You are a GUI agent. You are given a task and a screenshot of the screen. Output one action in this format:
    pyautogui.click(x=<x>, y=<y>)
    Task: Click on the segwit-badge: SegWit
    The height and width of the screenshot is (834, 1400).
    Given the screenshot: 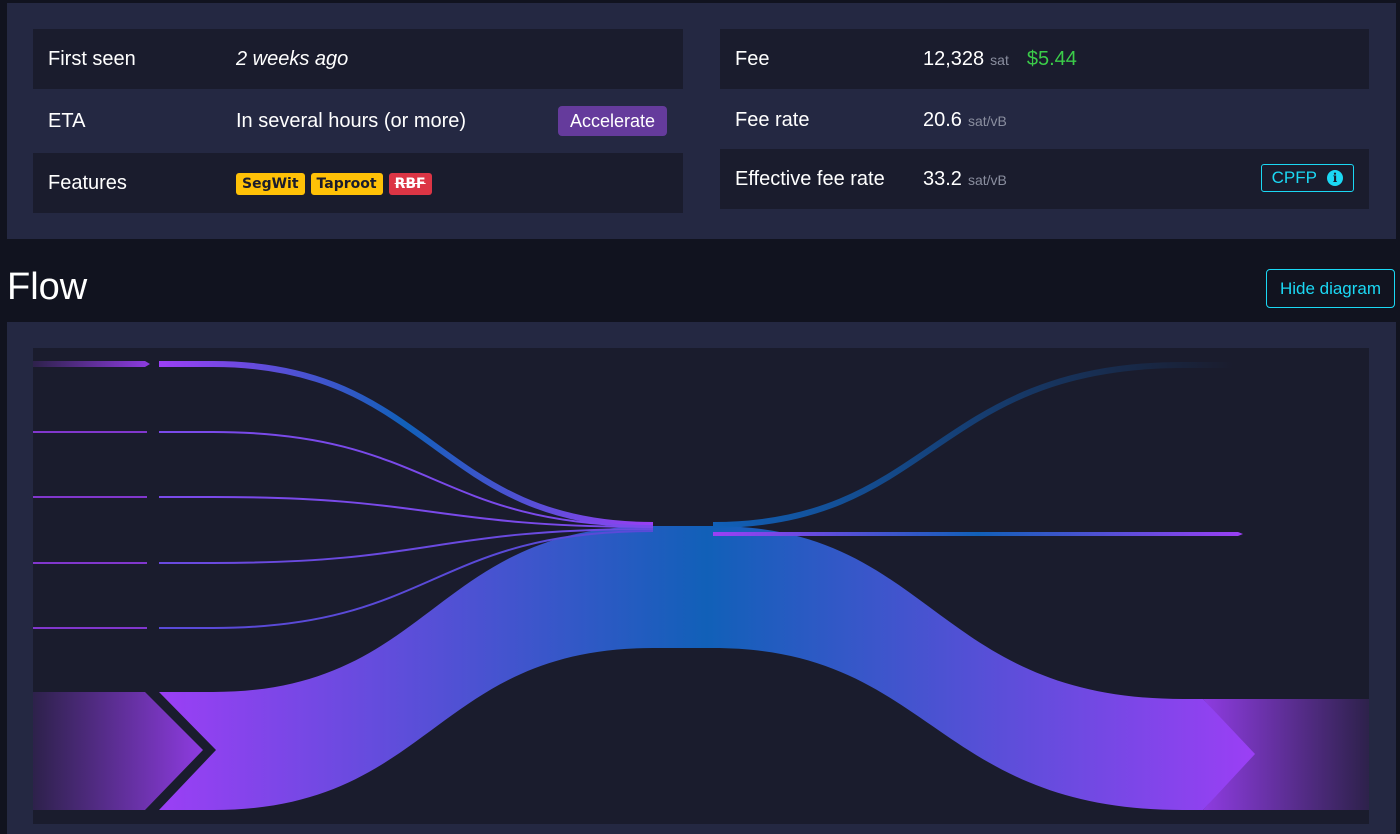 What is the action you would take?
    pyautogui.click(x=270, y=184)
    